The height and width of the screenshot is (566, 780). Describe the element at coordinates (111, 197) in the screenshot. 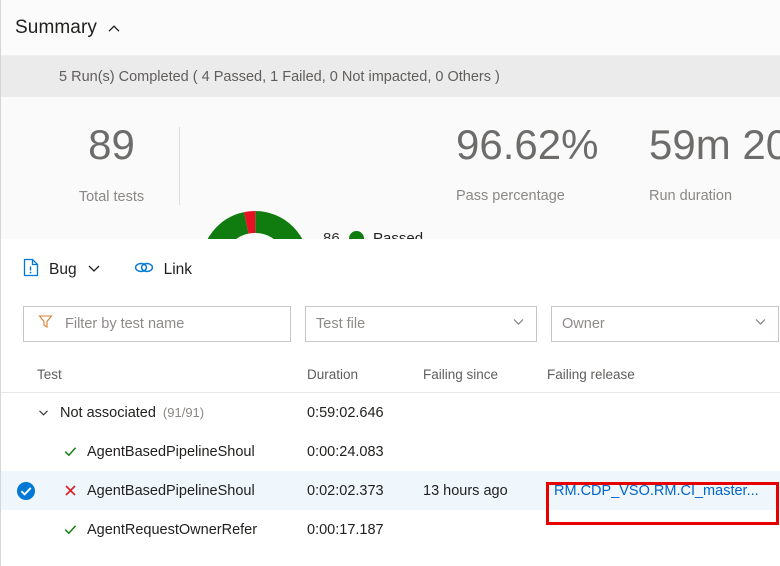

I see `total-tests-label: Total tests` at that location.